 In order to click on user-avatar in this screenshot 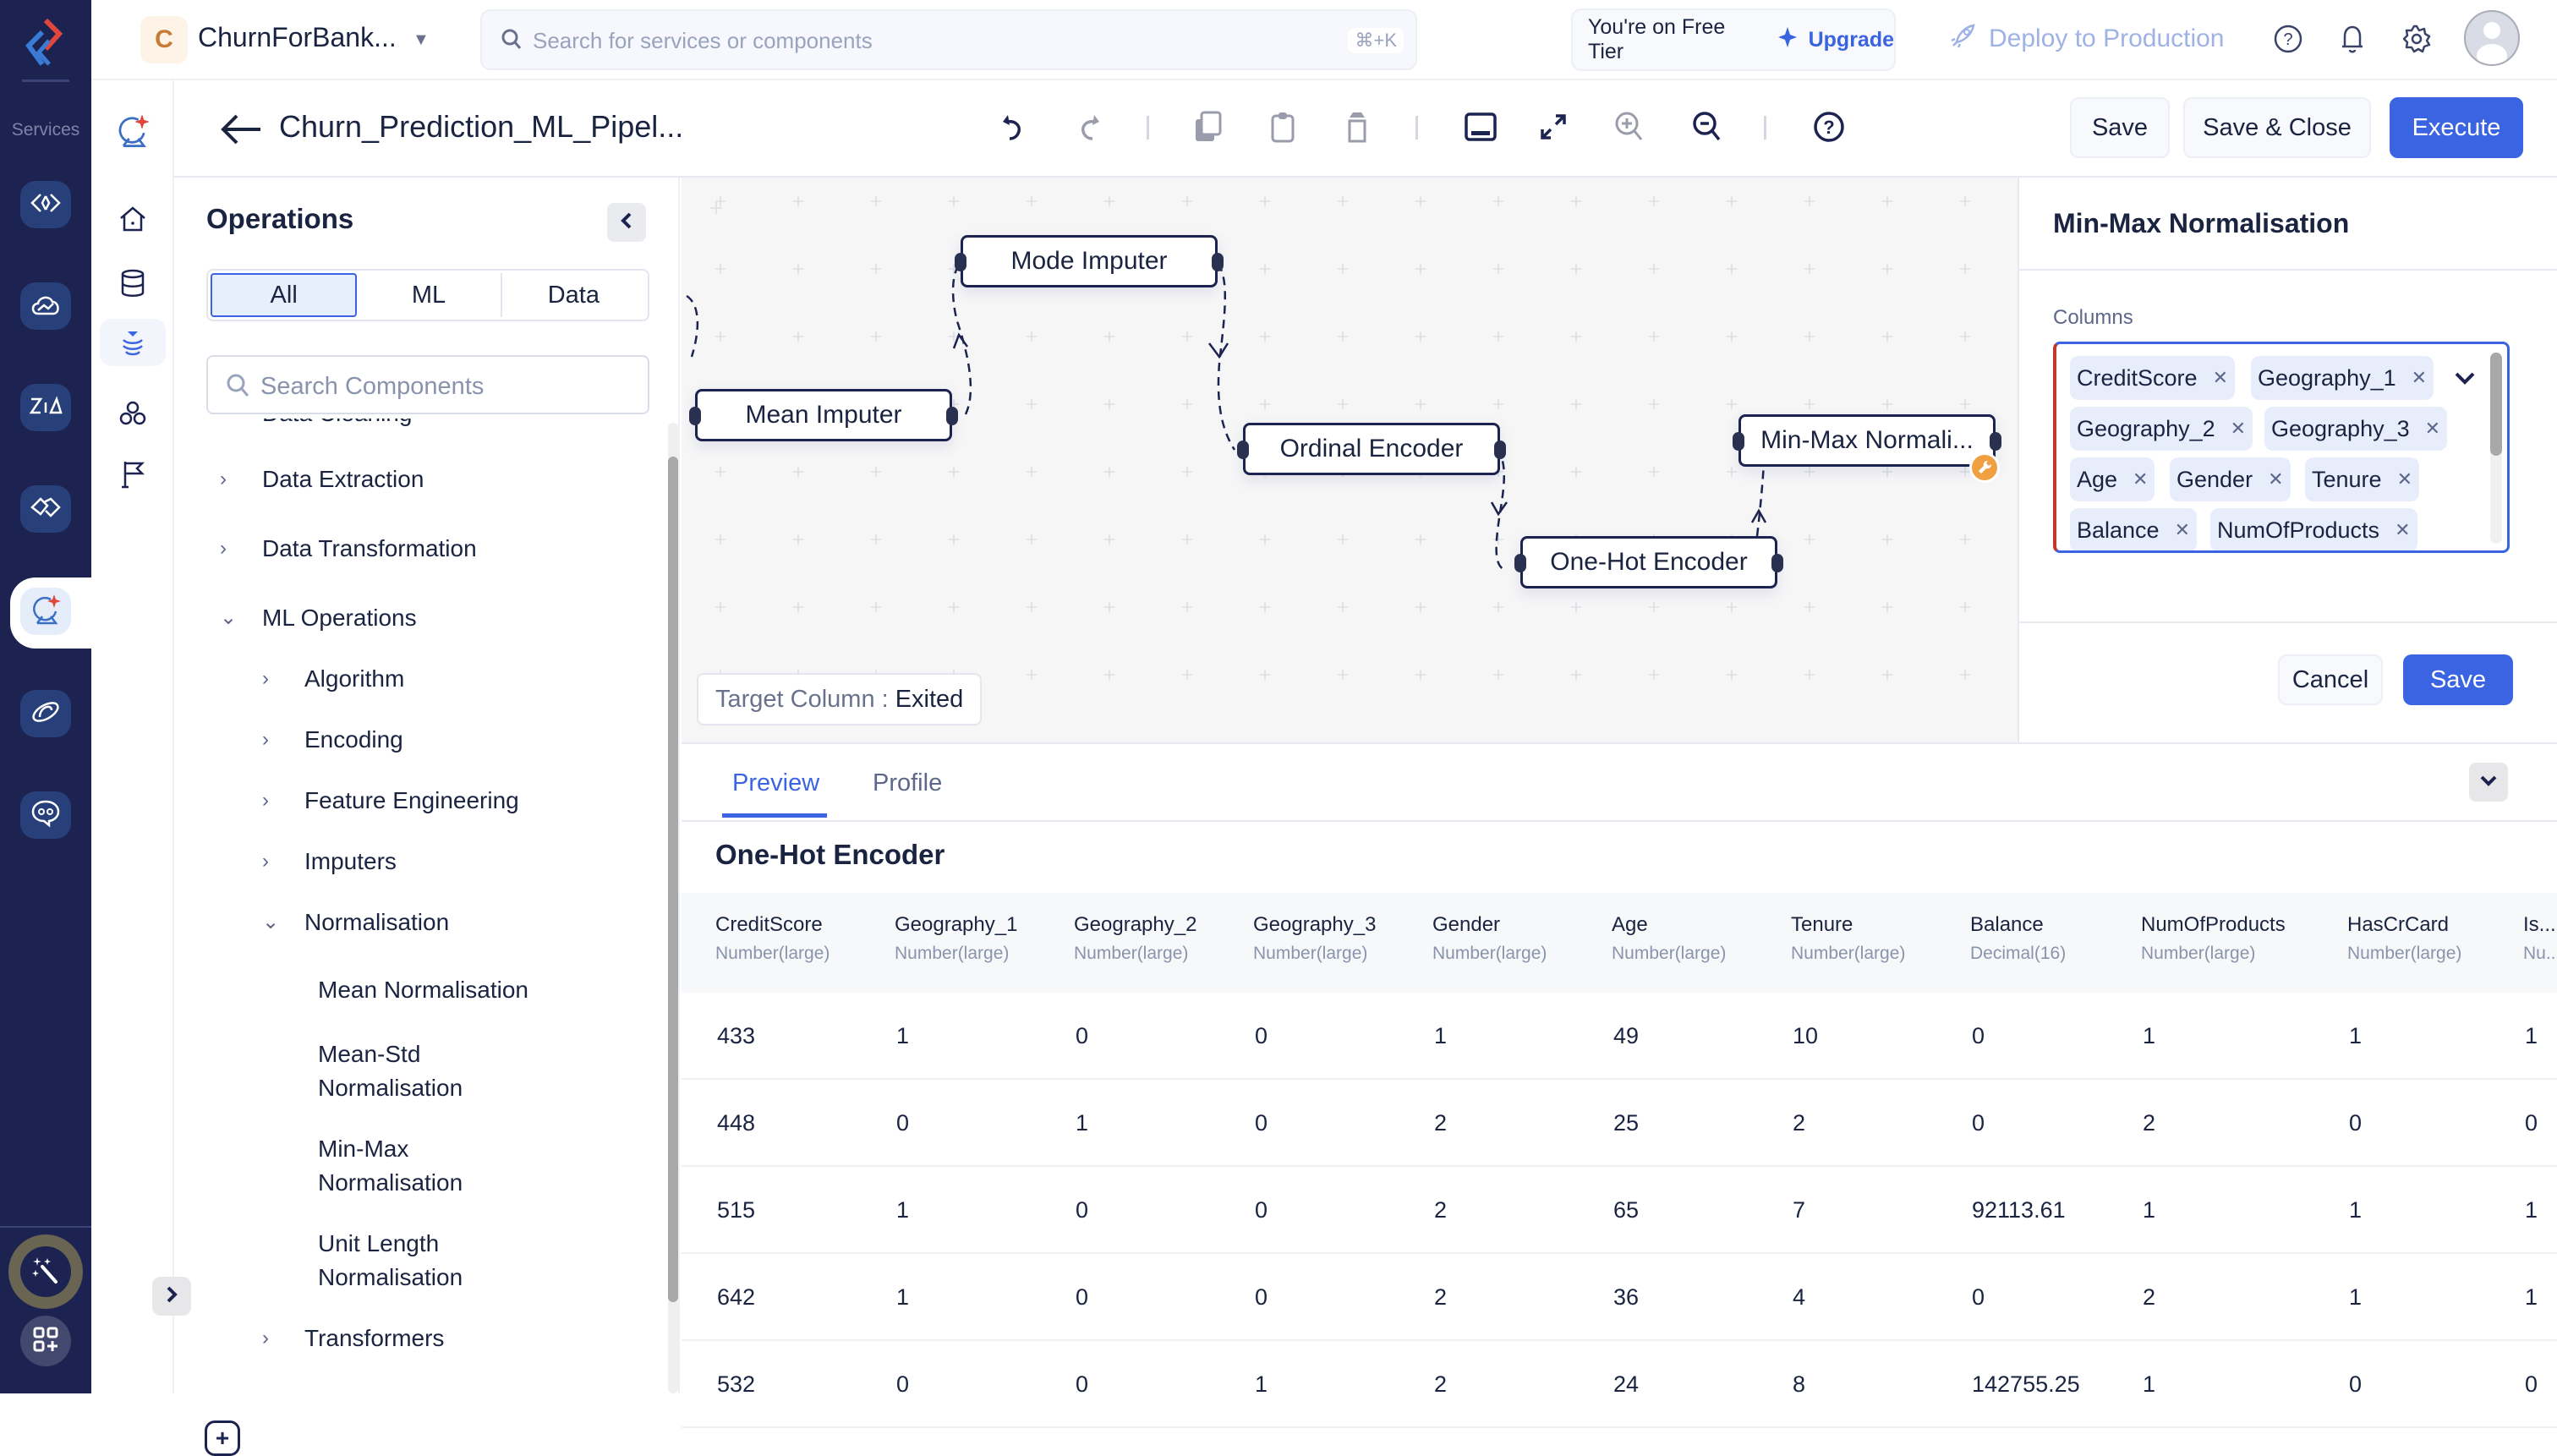, I will do `click(2492, 38)`.